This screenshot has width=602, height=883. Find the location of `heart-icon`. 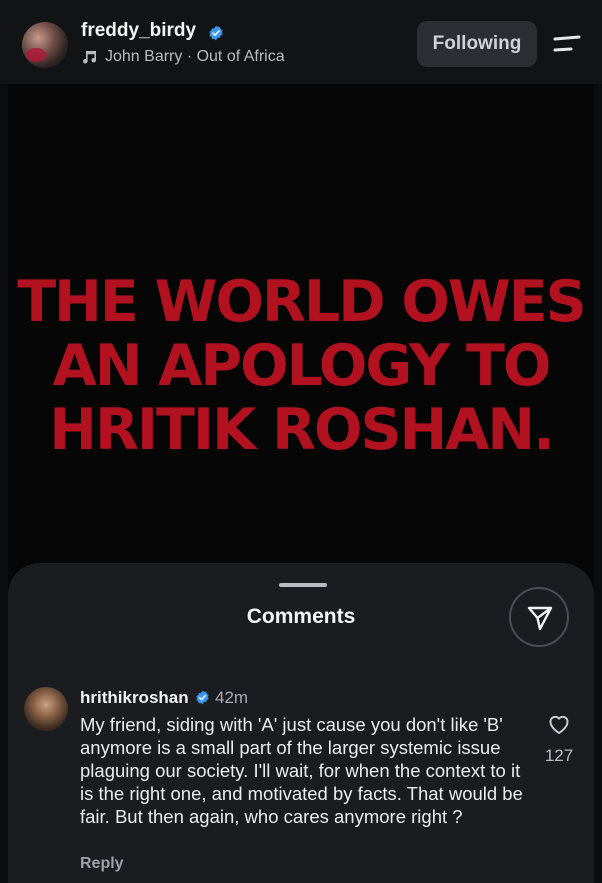

heart-icon is located at coordinates (559, 724).